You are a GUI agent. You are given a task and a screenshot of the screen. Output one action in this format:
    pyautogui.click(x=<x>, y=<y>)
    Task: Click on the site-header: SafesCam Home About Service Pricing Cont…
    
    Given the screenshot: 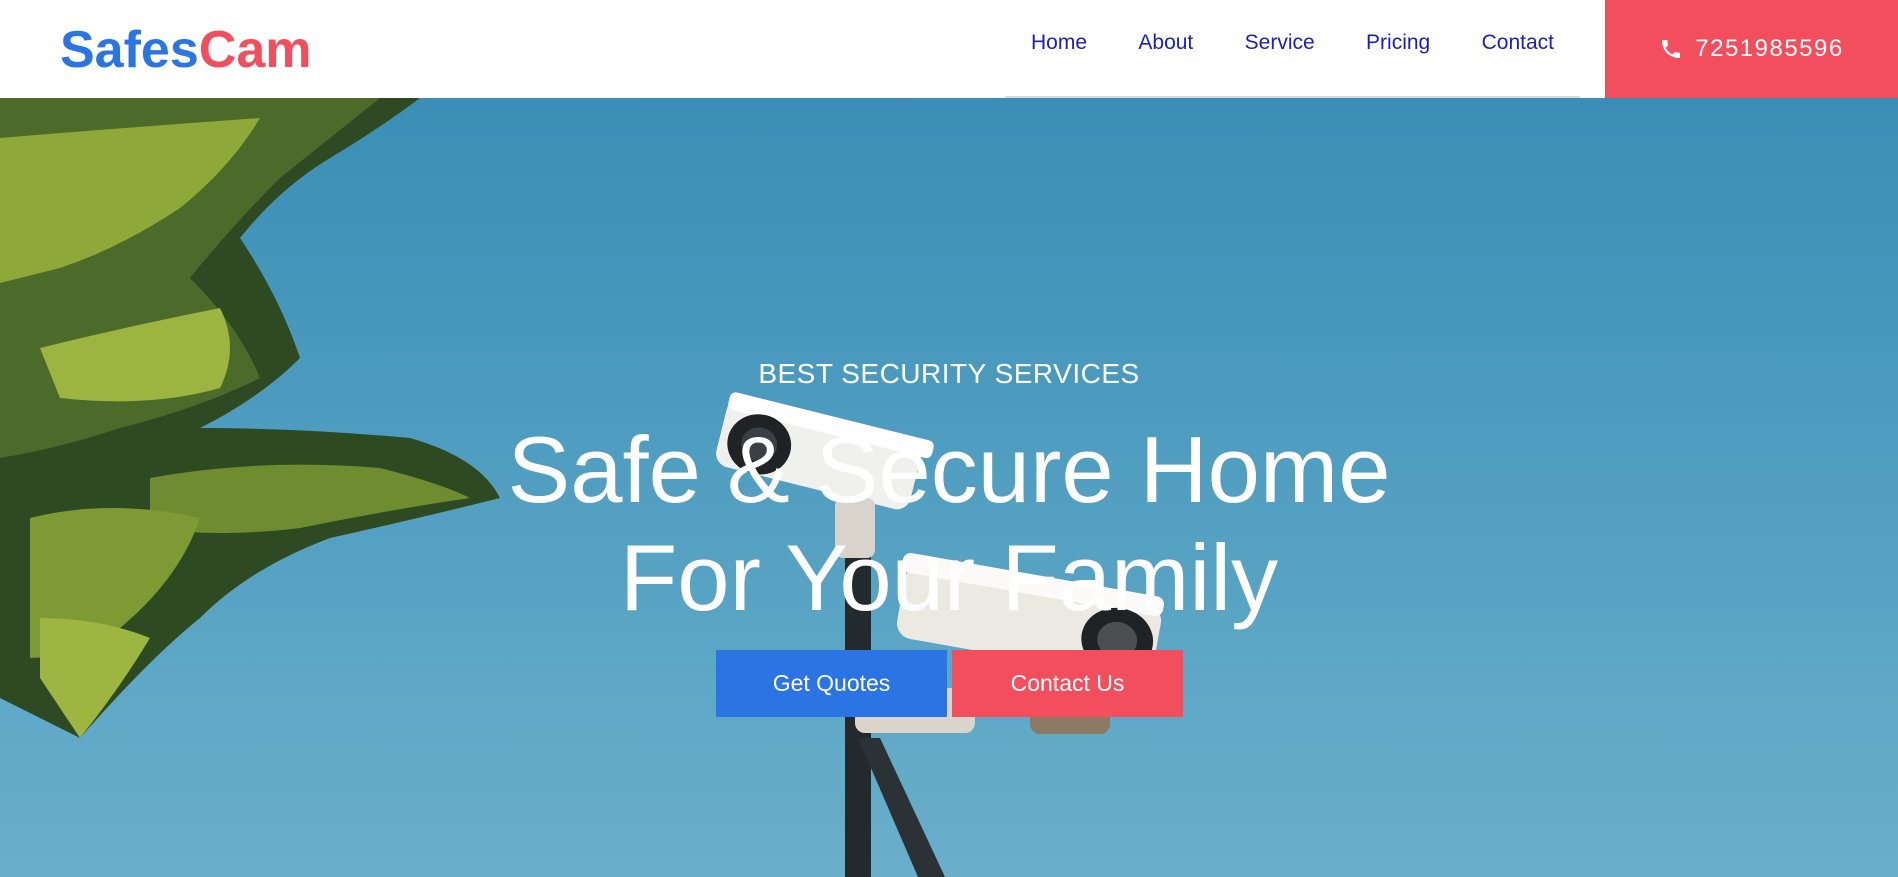 What is the action you would take?
    pyautogui.click(x=949, y=49)
    